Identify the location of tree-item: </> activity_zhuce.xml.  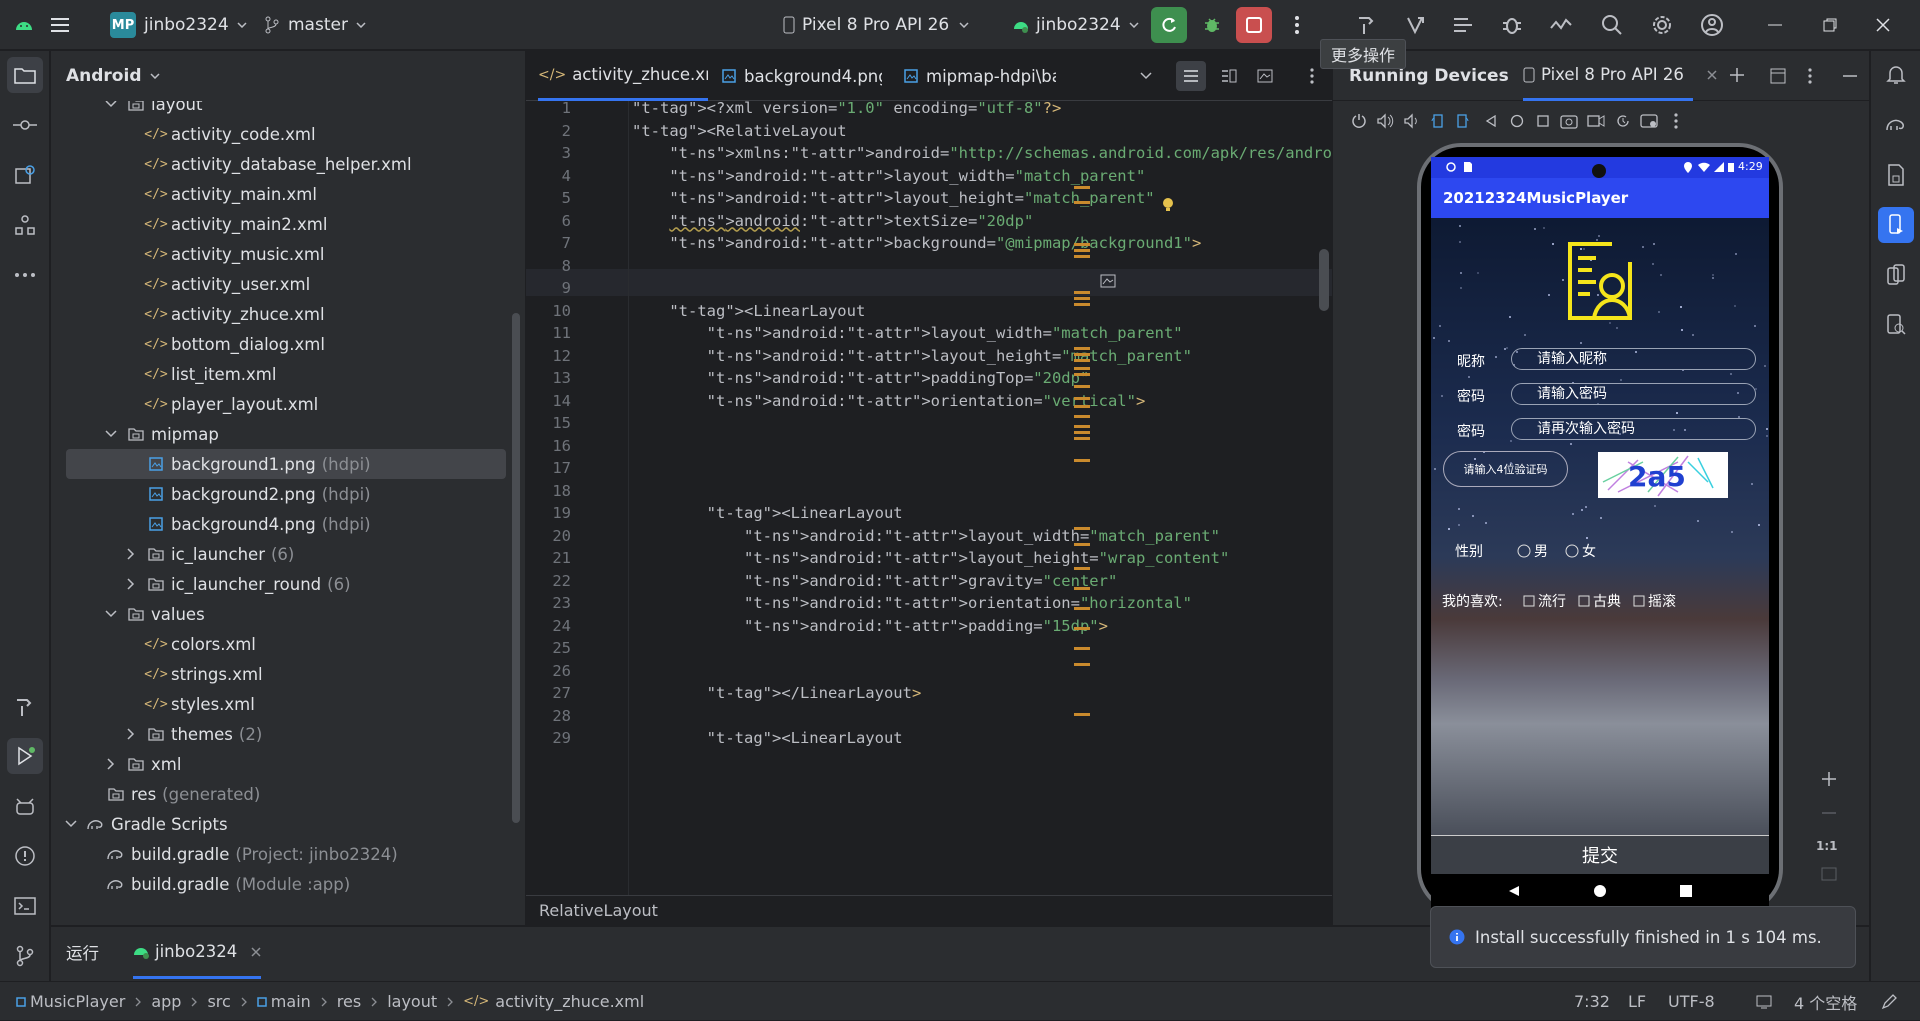
(278, 314).